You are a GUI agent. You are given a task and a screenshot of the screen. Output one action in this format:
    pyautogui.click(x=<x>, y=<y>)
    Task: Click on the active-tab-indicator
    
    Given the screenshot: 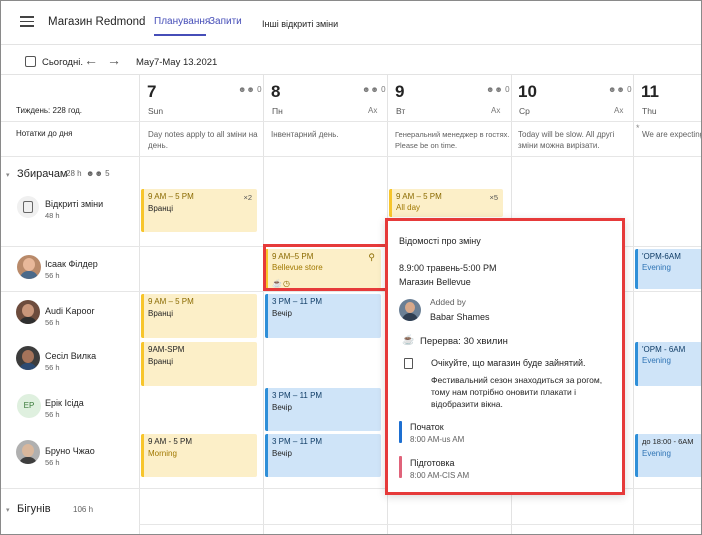 What is the action you would take?
    pyautogui.click(x=180, y=35)
    